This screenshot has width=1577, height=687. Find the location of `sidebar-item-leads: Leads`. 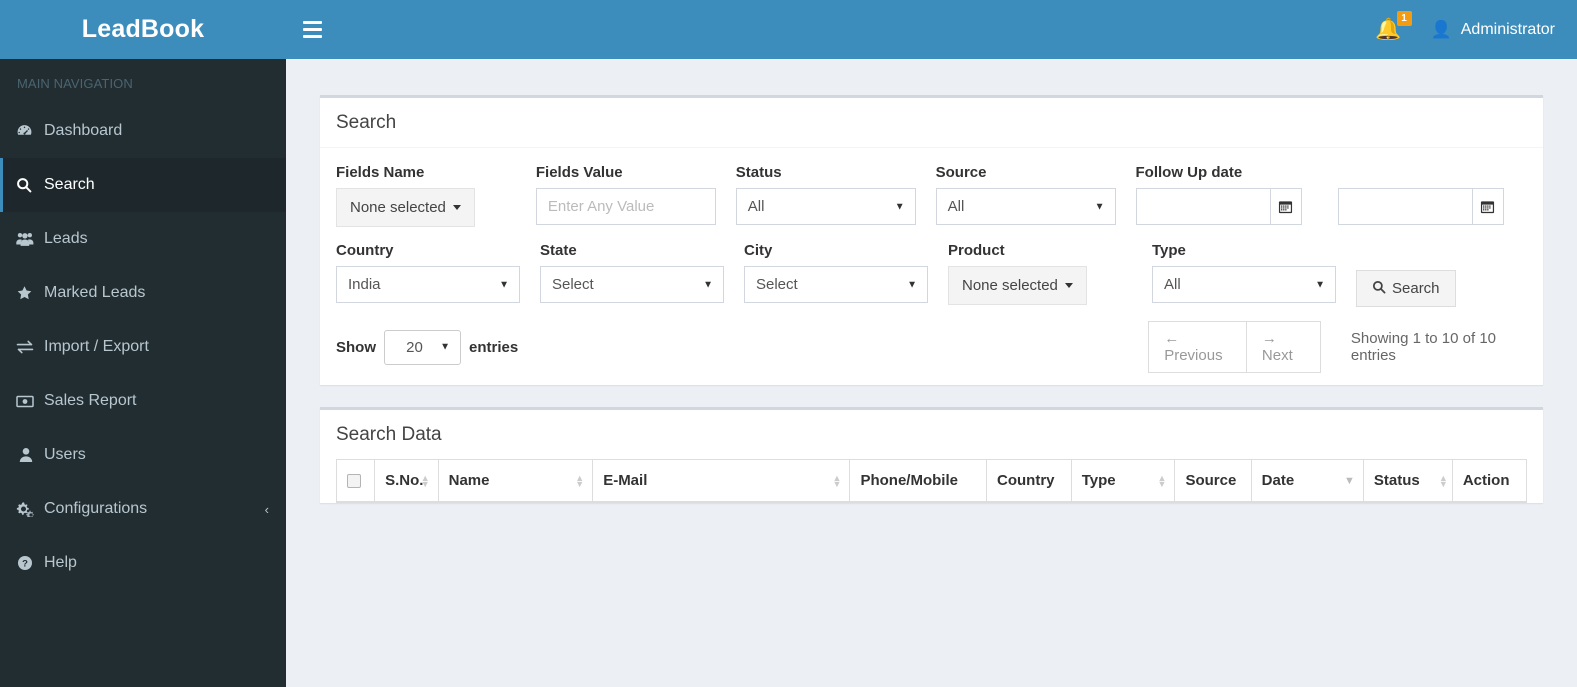

sidebar-item-leads: Leads is located at coordinates (143, 239).